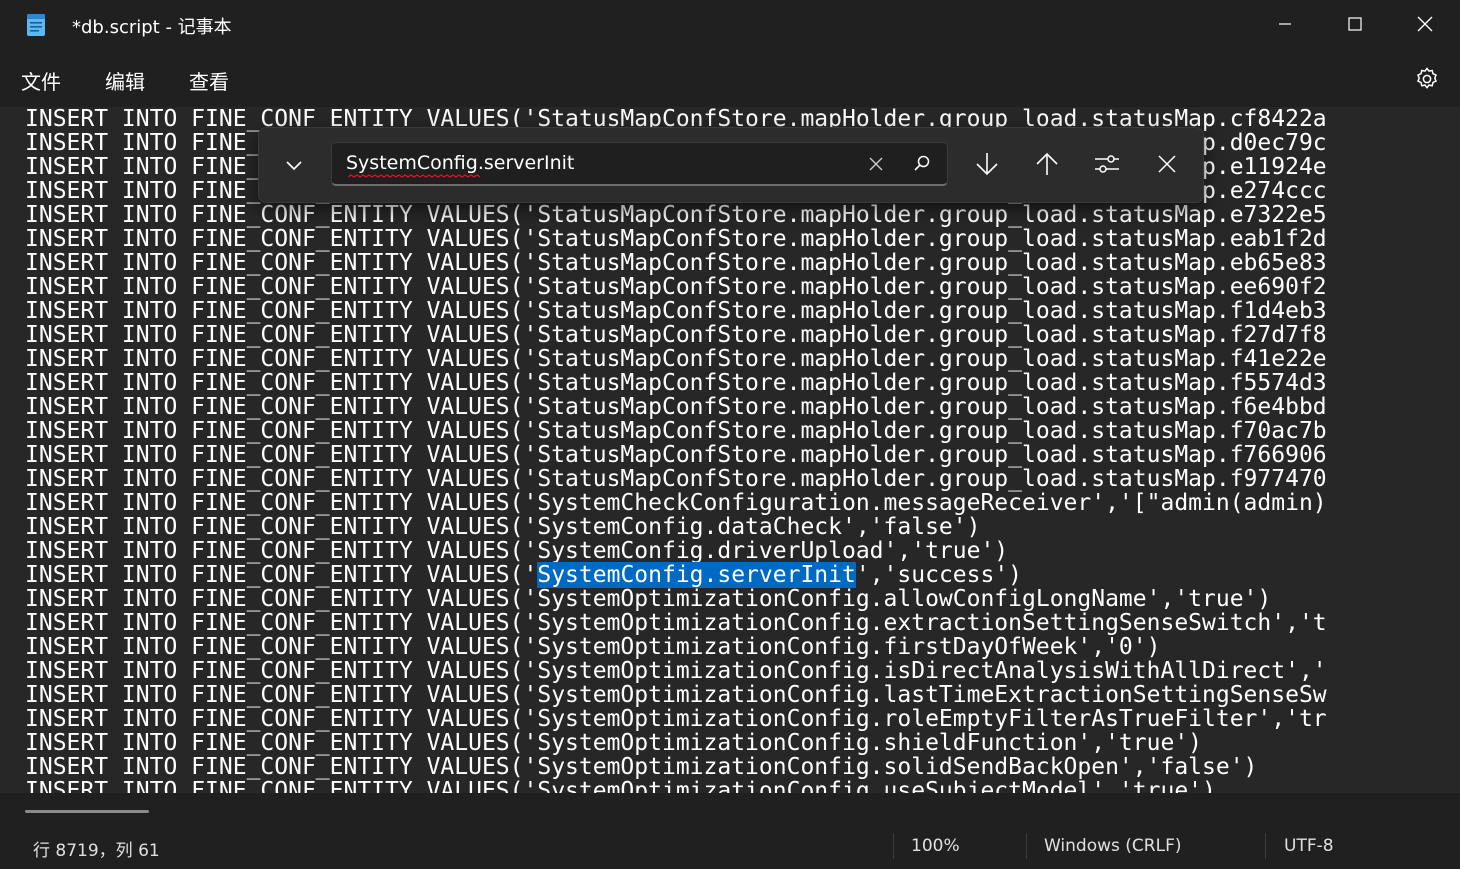 The height and width of the screenshot is (869, 1460). I want to click on arrow-down-icon, so click(987, 166).